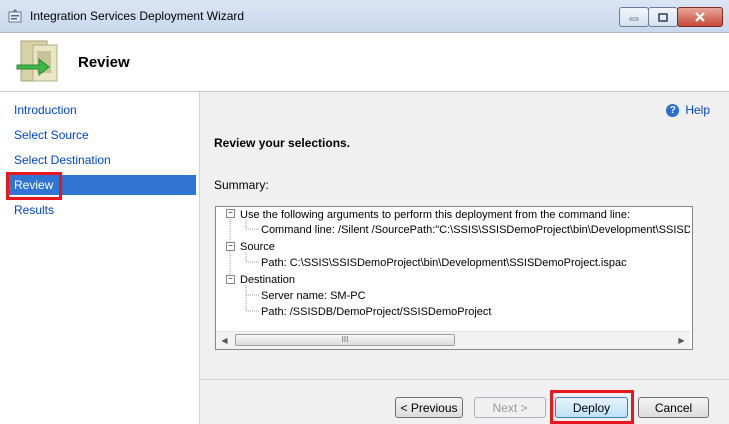 This screenshot has width=729, height=424. What do you see at coordinates (34, 186) in the screenshot?
I see `review-highlight-box` at bounding box center [34, 186].